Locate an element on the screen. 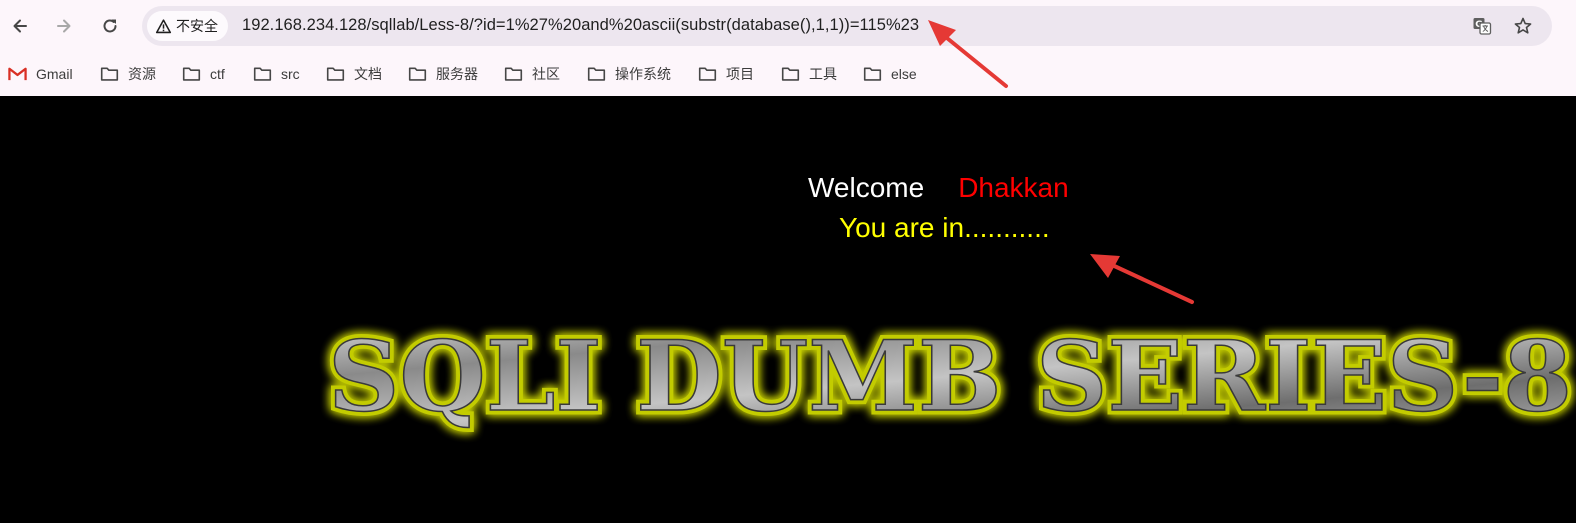 This screenshot has width=1576, height=523. bookmark-folder: 服务器 is located at coordinates (443, 74).